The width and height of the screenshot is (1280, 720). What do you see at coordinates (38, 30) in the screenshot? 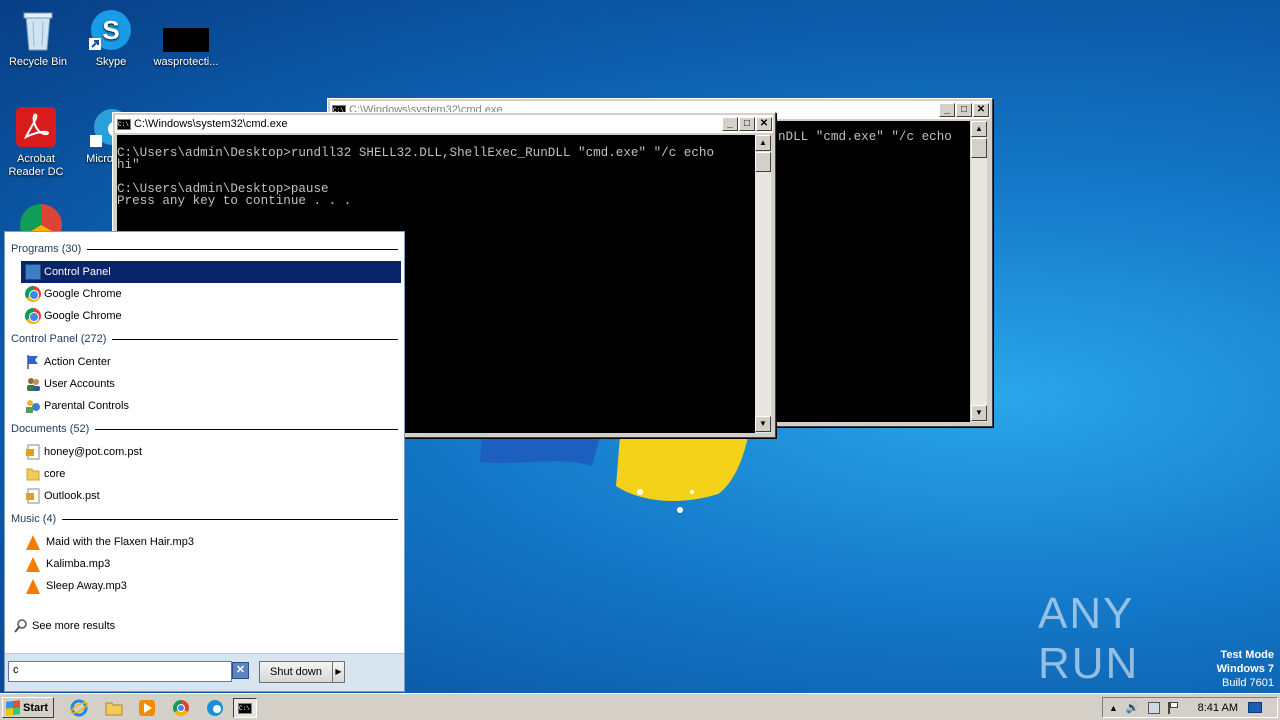
I see `recycle-bin-icon` at bounding box center [38, 30].